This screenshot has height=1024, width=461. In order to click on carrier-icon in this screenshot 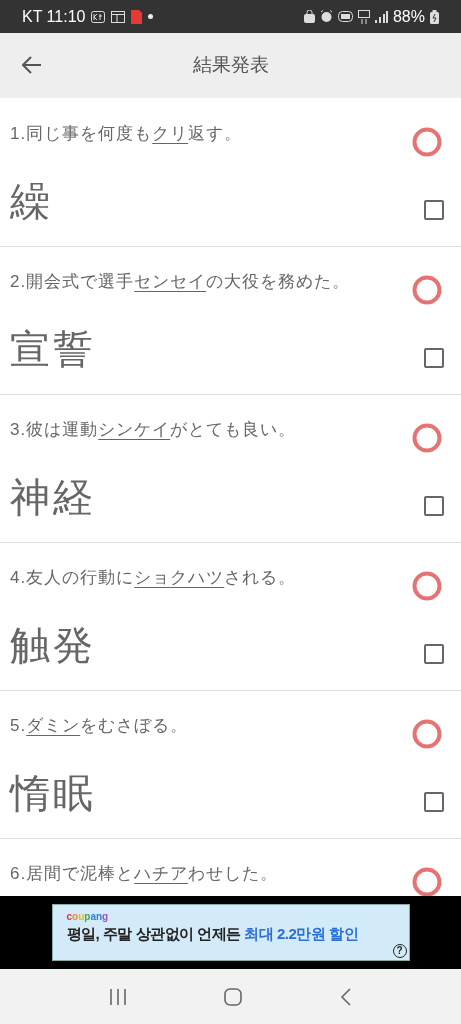, I will do `click(98, 16)`.